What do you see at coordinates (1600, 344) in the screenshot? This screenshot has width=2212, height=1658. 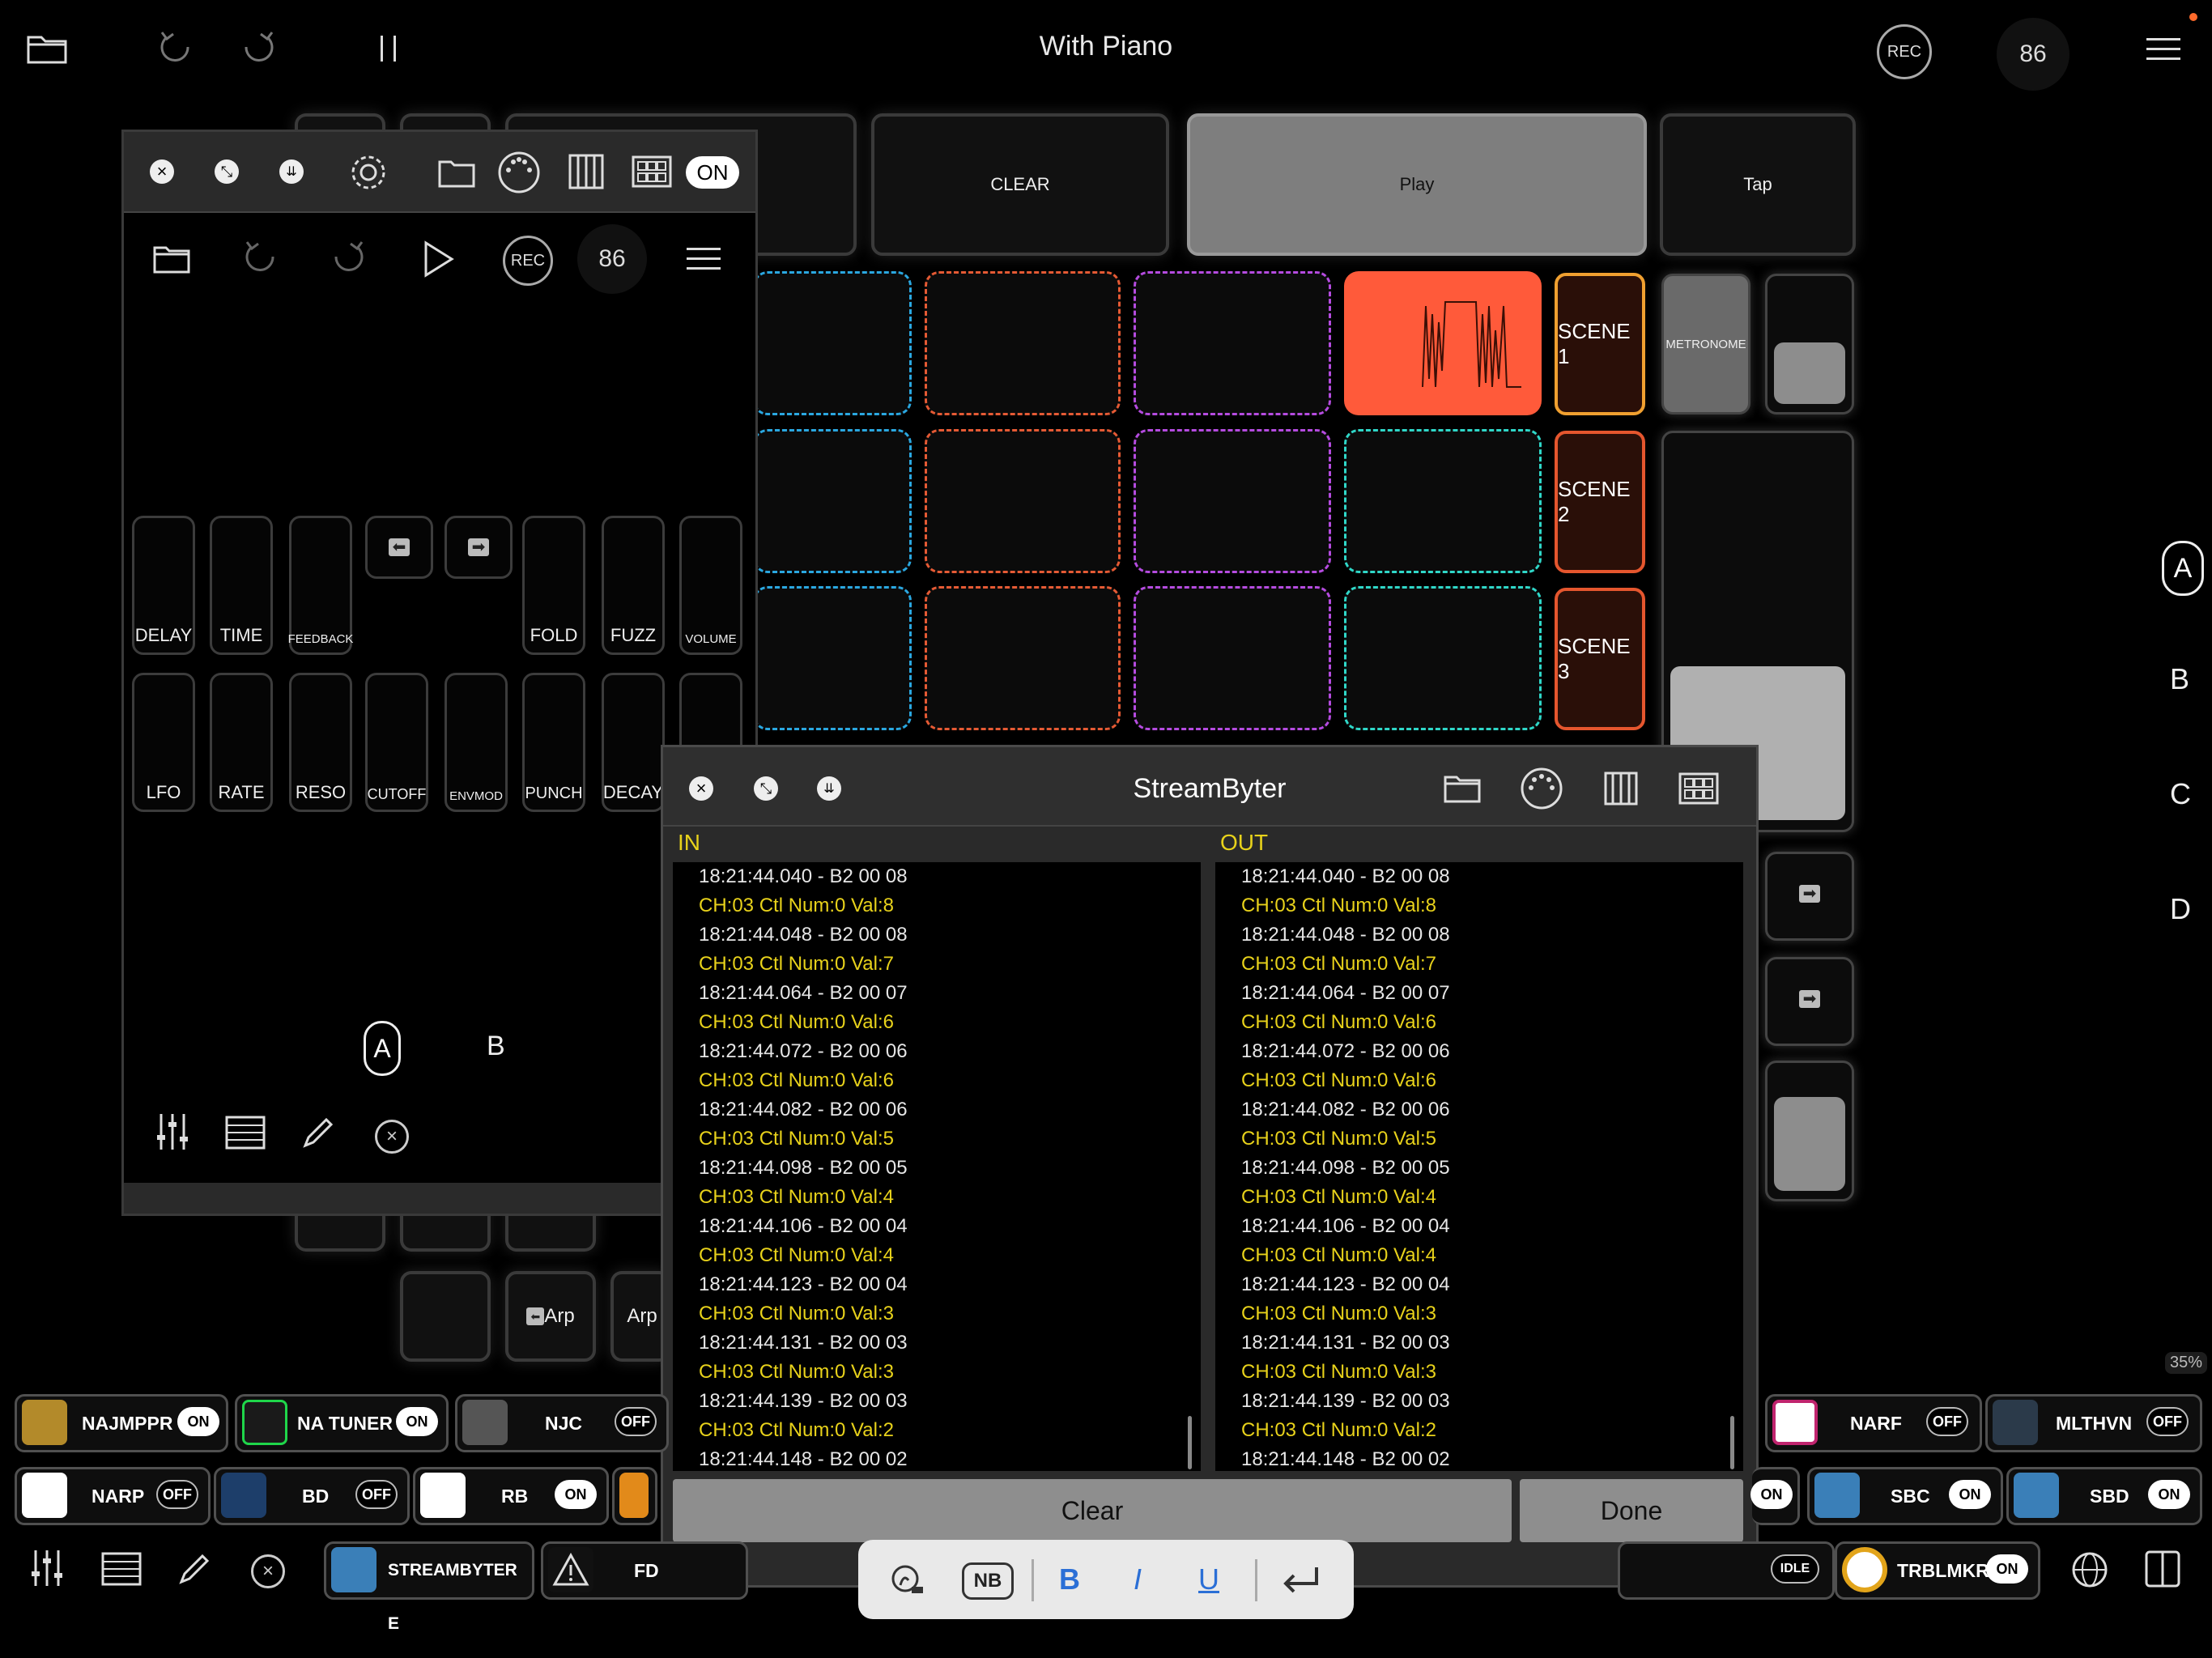 I see `scene-1-button: SCENE 1` at bounding box center [1600, 344].